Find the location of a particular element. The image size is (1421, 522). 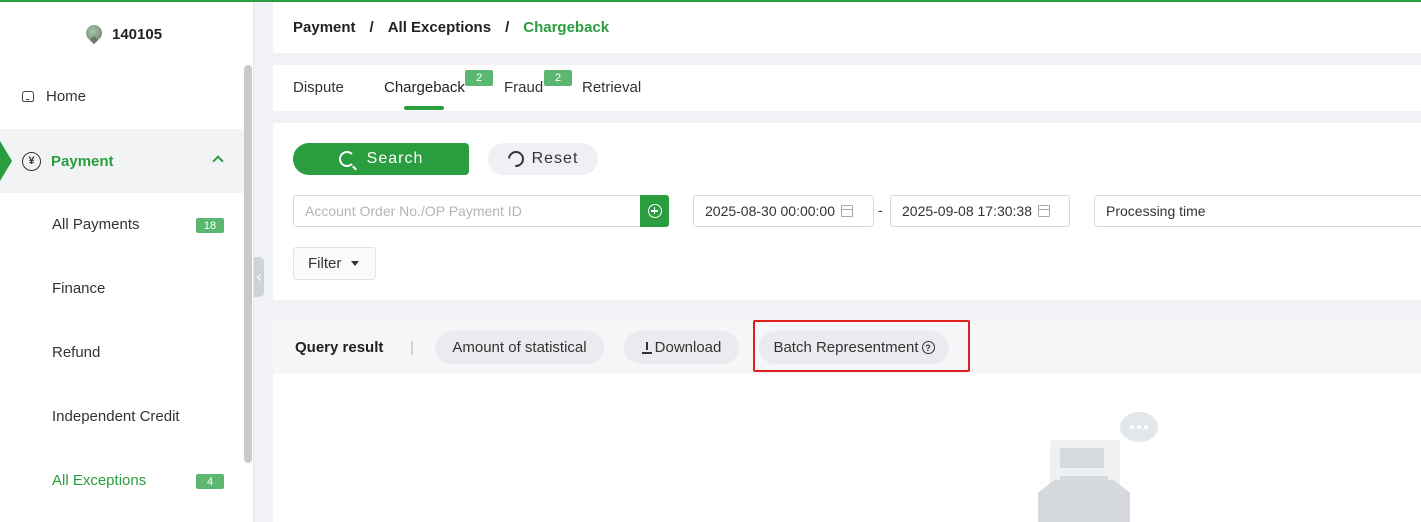

reset-icon is located at coordinates (515, 159).